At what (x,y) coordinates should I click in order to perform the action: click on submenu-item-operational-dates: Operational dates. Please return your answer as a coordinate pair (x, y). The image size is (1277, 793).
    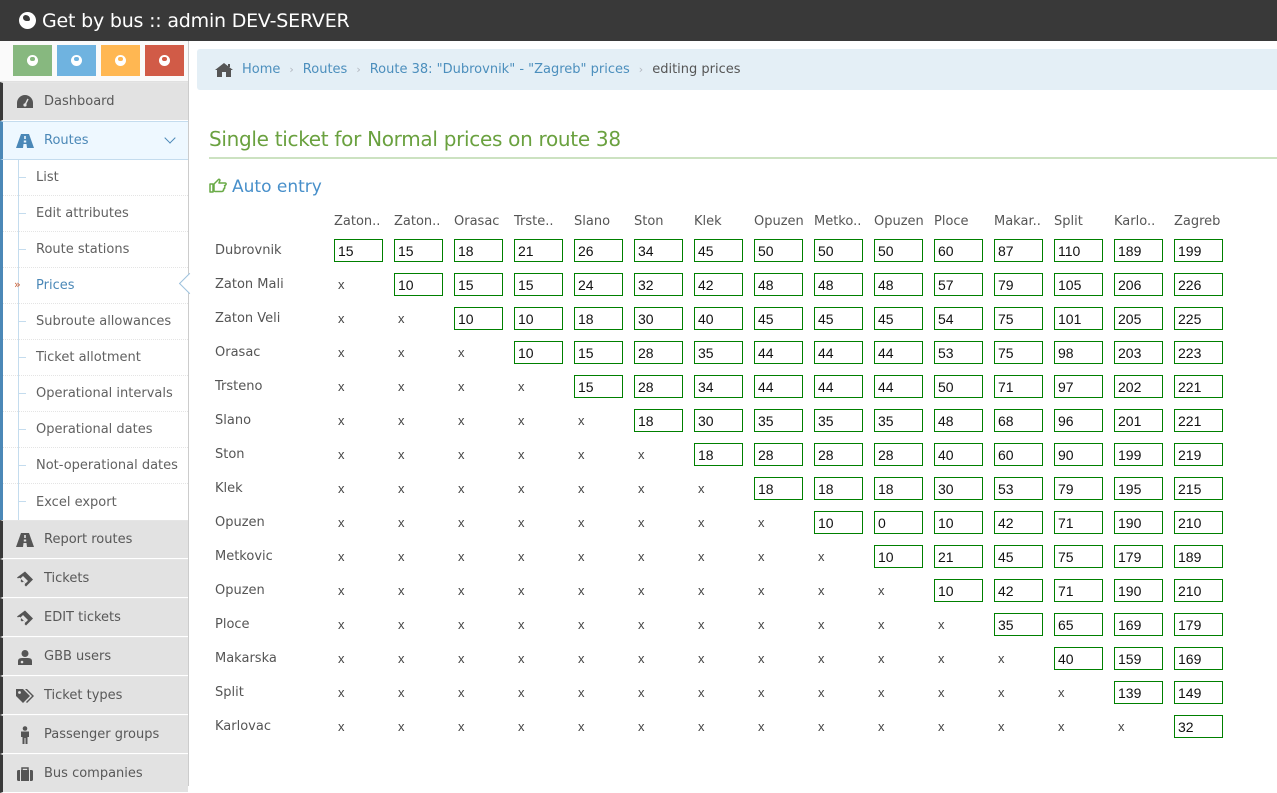
    Looking at the image, I should click on (95, 430).